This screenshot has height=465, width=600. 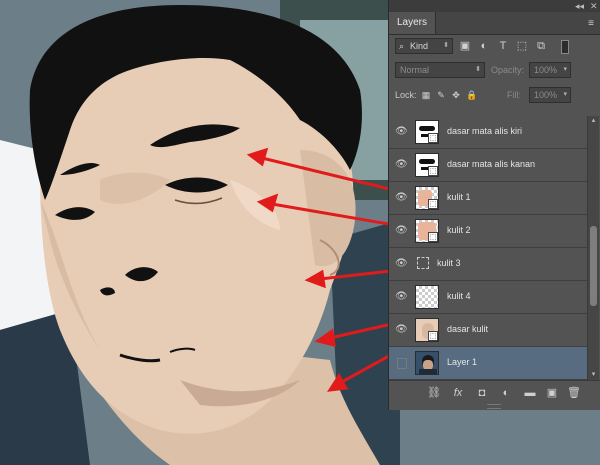 I want to click on panel-header-bar: ◂◂ ✕, so click(x=494, y=6).